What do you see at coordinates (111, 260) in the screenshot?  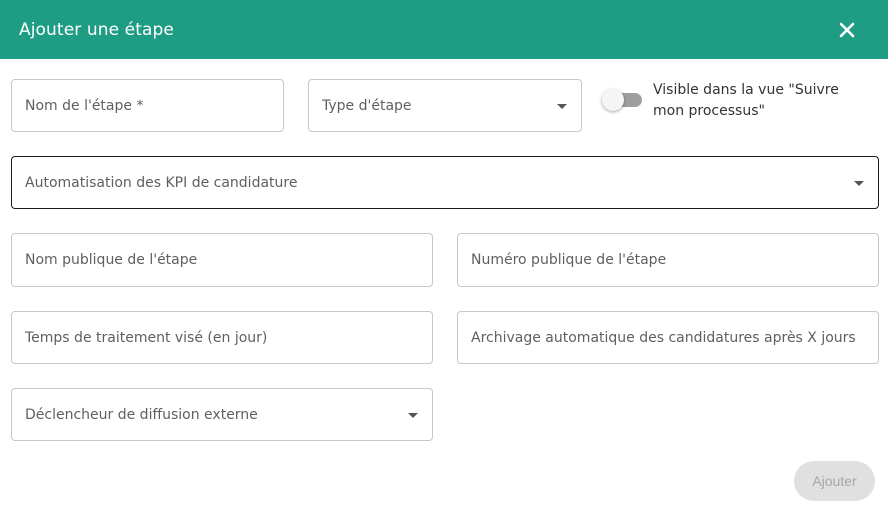 I see `public-name-placeholder: Nom publique de l'étape` at bounding box center [111, 260].